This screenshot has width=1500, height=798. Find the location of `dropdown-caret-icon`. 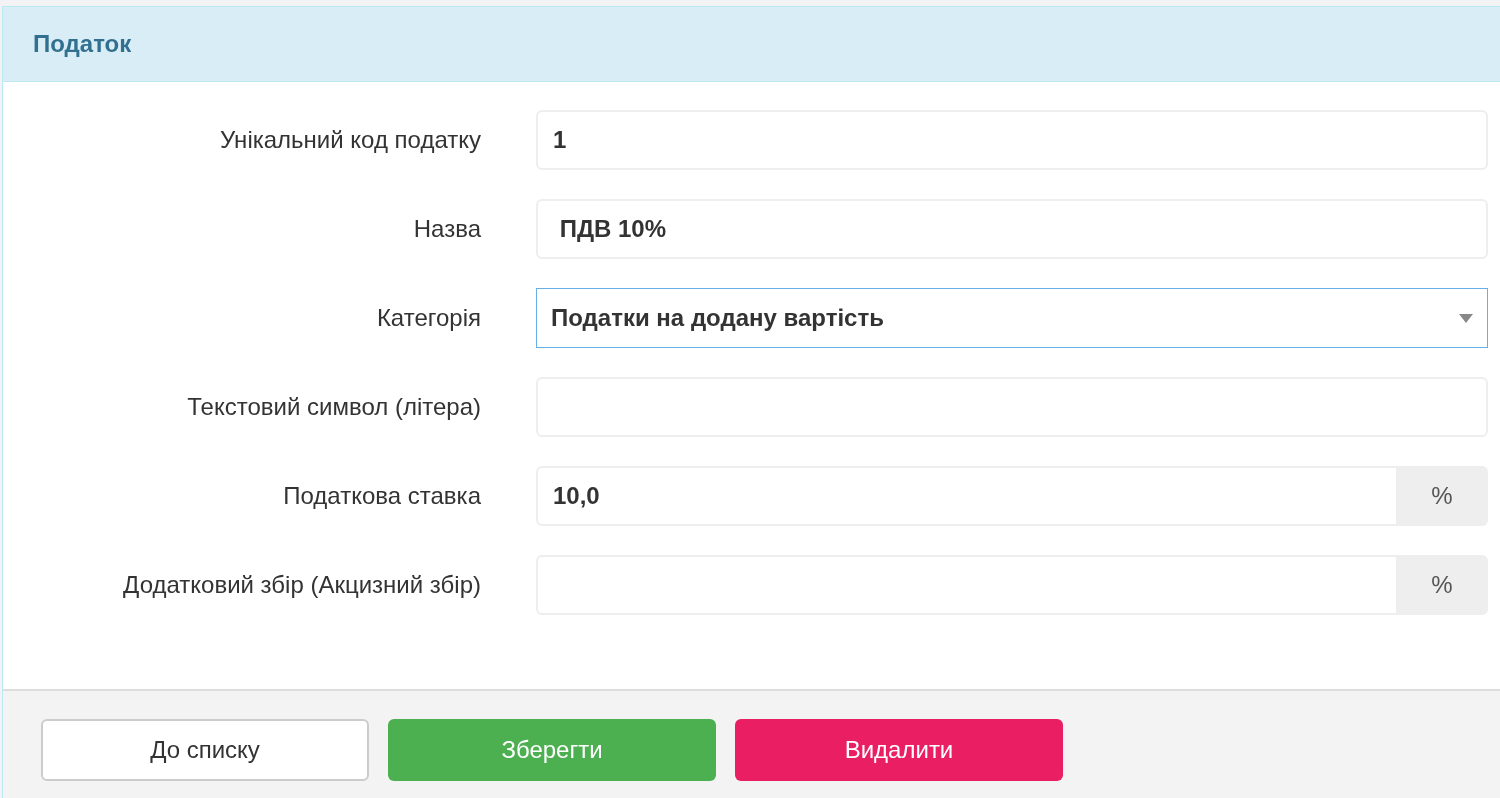

dropdown-caret-icon is located at coordinates (1466, 318).